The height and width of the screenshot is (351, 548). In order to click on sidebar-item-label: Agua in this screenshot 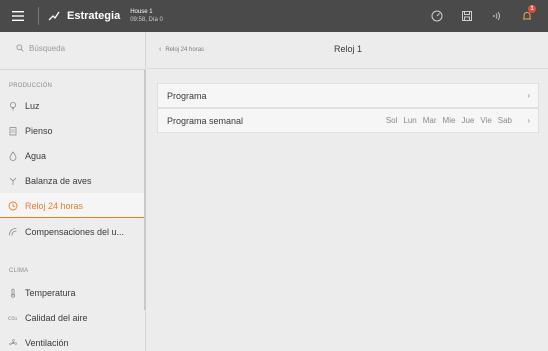, I will do `click(36, 155)`.